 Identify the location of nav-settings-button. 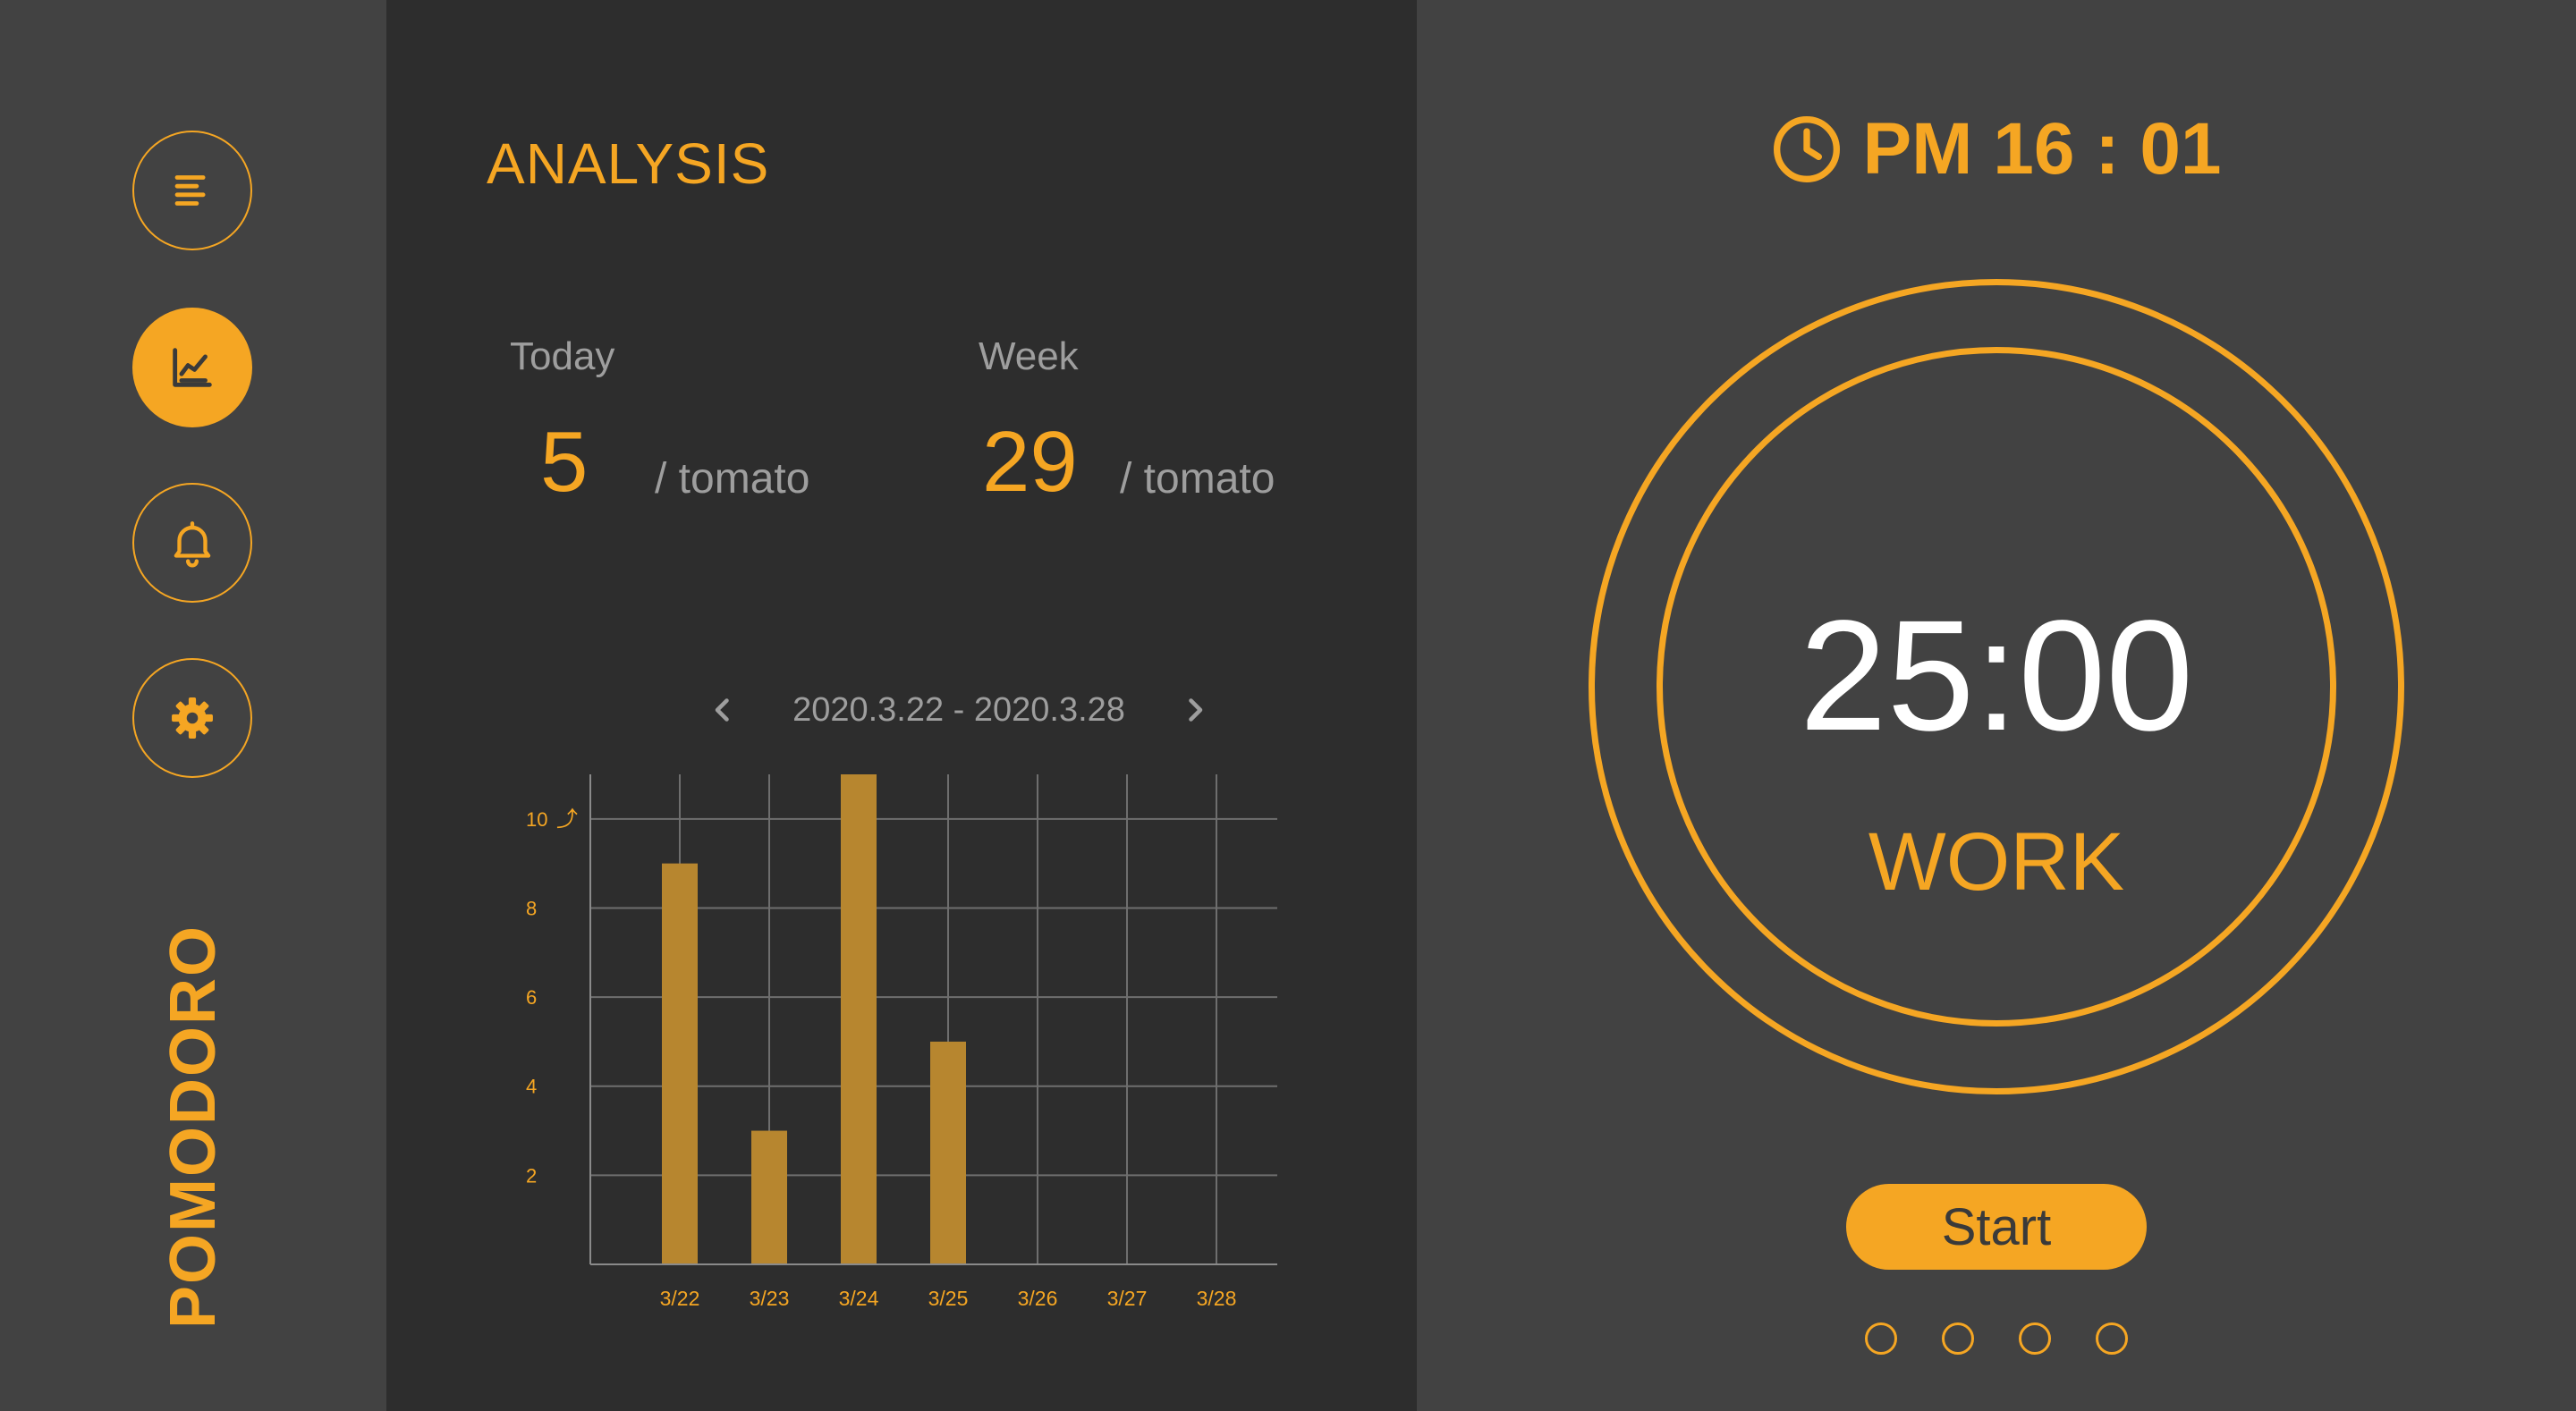
(192, 718).